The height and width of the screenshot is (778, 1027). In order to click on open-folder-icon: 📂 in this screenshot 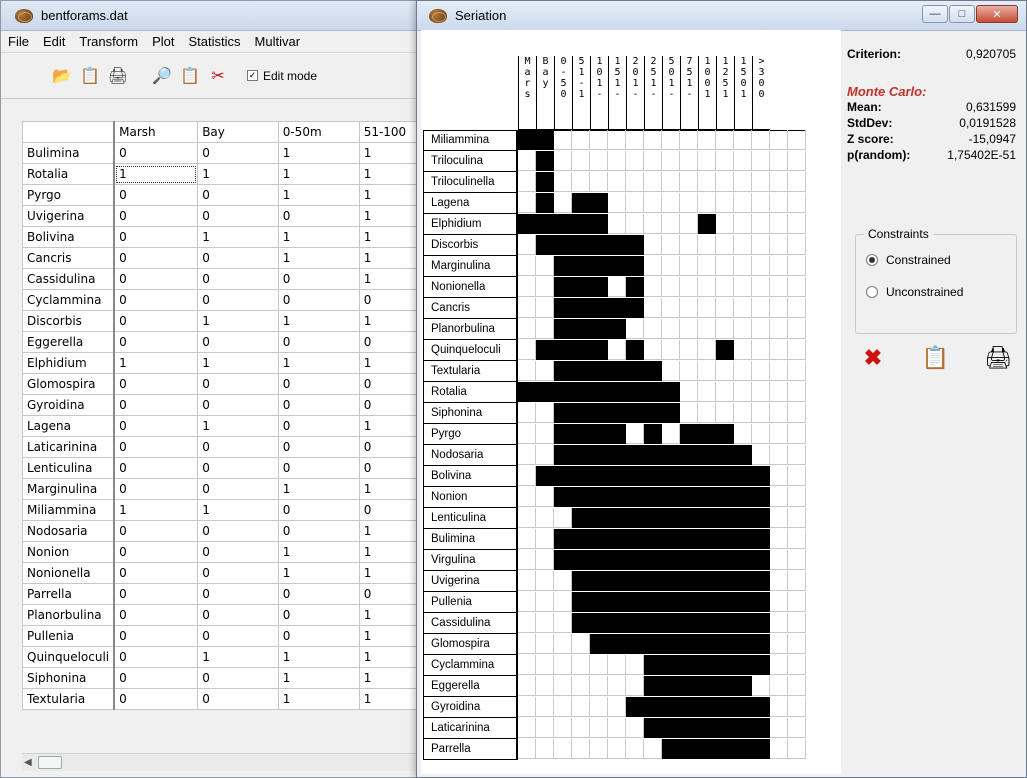, I will do `click(62, 76)`.